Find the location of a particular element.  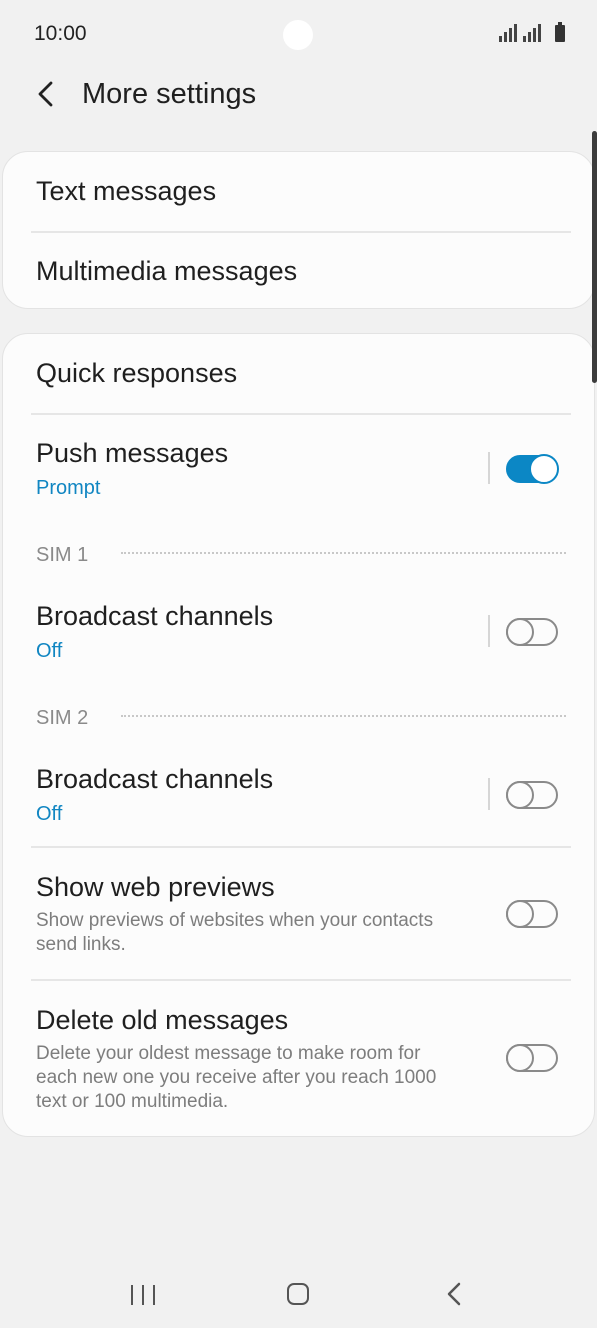

broadcast-channels-sim1-toggle is located at coordinates (532, 632).